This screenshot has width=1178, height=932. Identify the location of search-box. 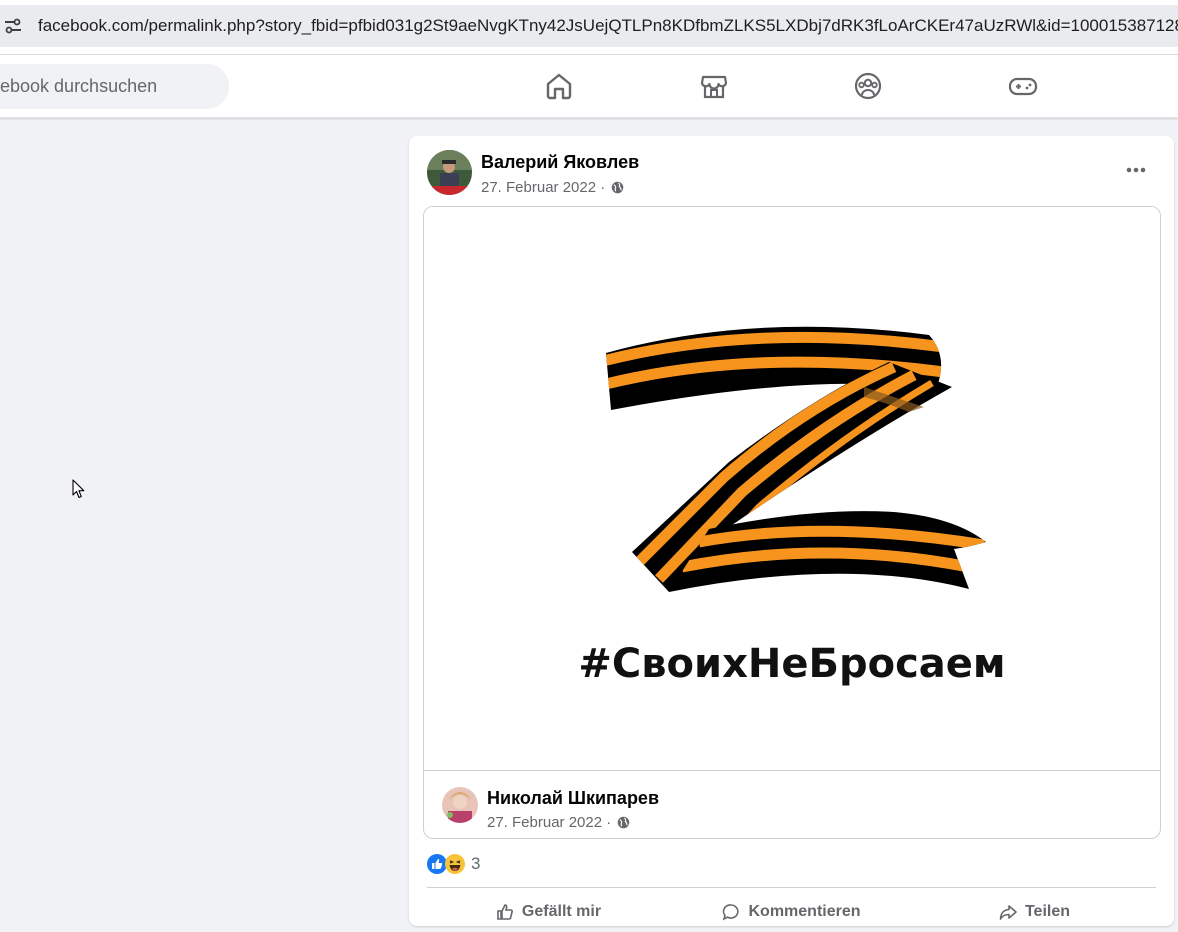
(114, 86).